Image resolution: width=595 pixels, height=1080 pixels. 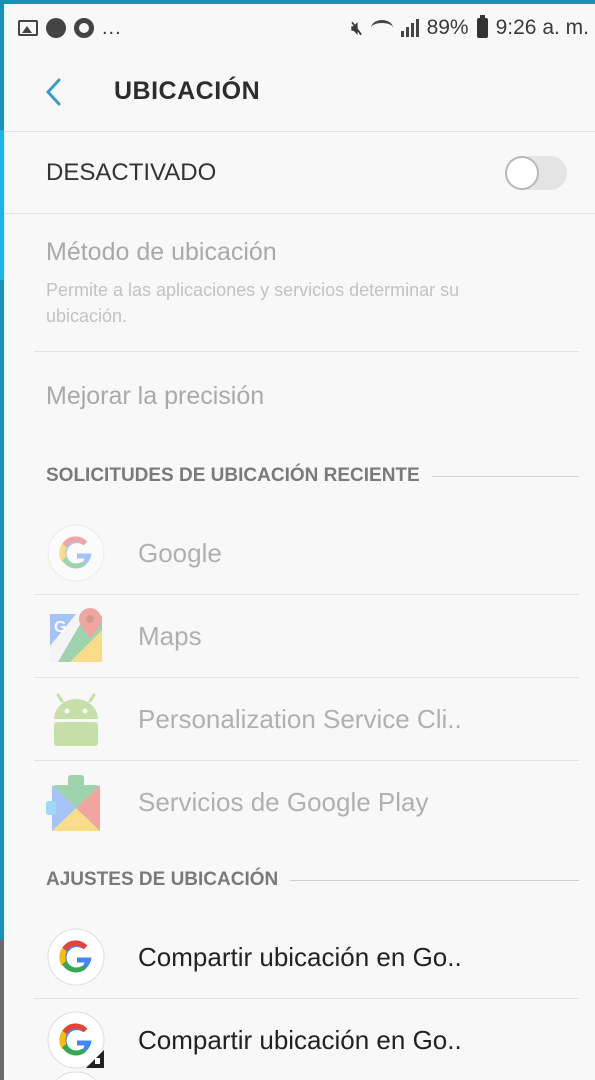 What do you see at coordinates (76, 803) in the screenshot?
I see `play-services-icon` at bounding box center [76, 803].